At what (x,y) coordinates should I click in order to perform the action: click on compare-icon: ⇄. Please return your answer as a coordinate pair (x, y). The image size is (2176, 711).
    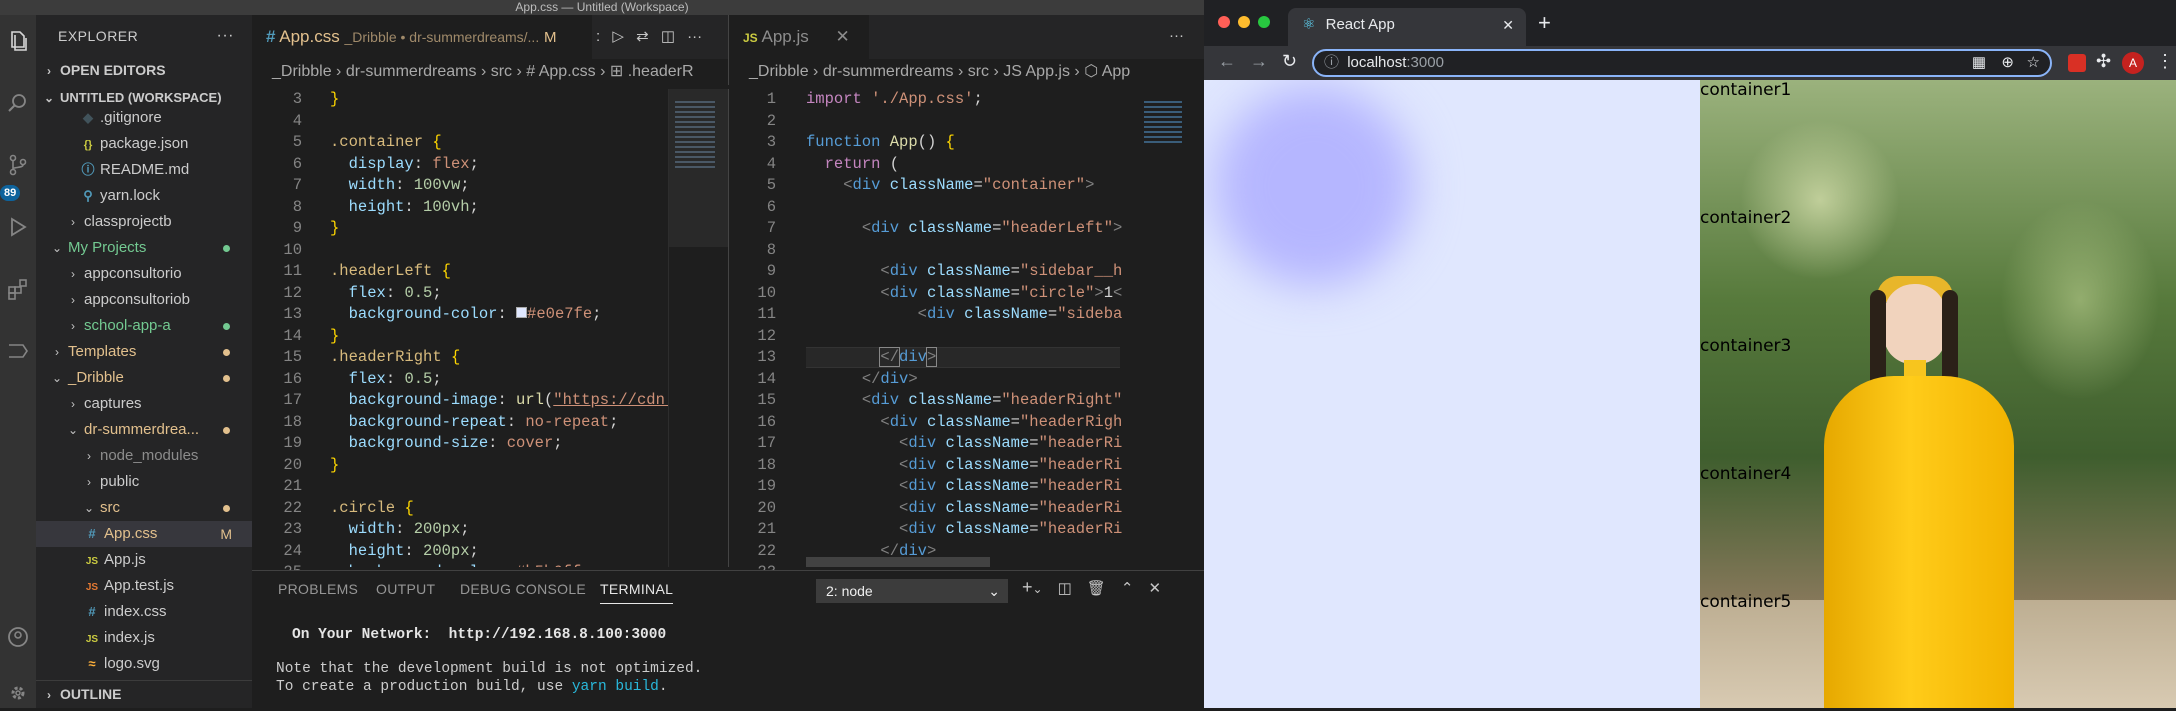
    Looking at the image, I should click on (642, 36).